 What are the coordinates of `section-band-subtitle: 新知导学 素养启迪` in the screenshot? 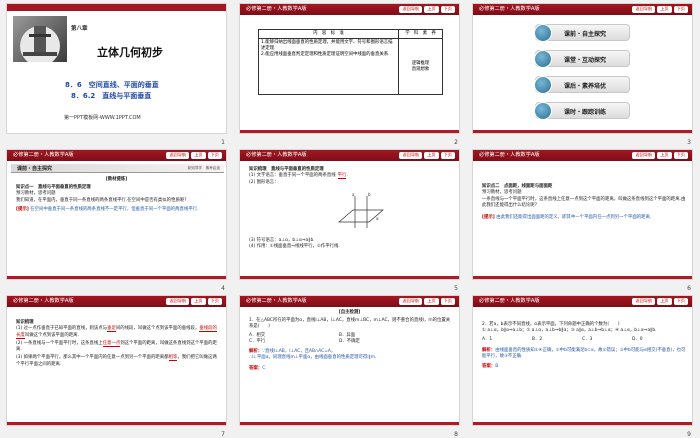 It's located at (203, 168).